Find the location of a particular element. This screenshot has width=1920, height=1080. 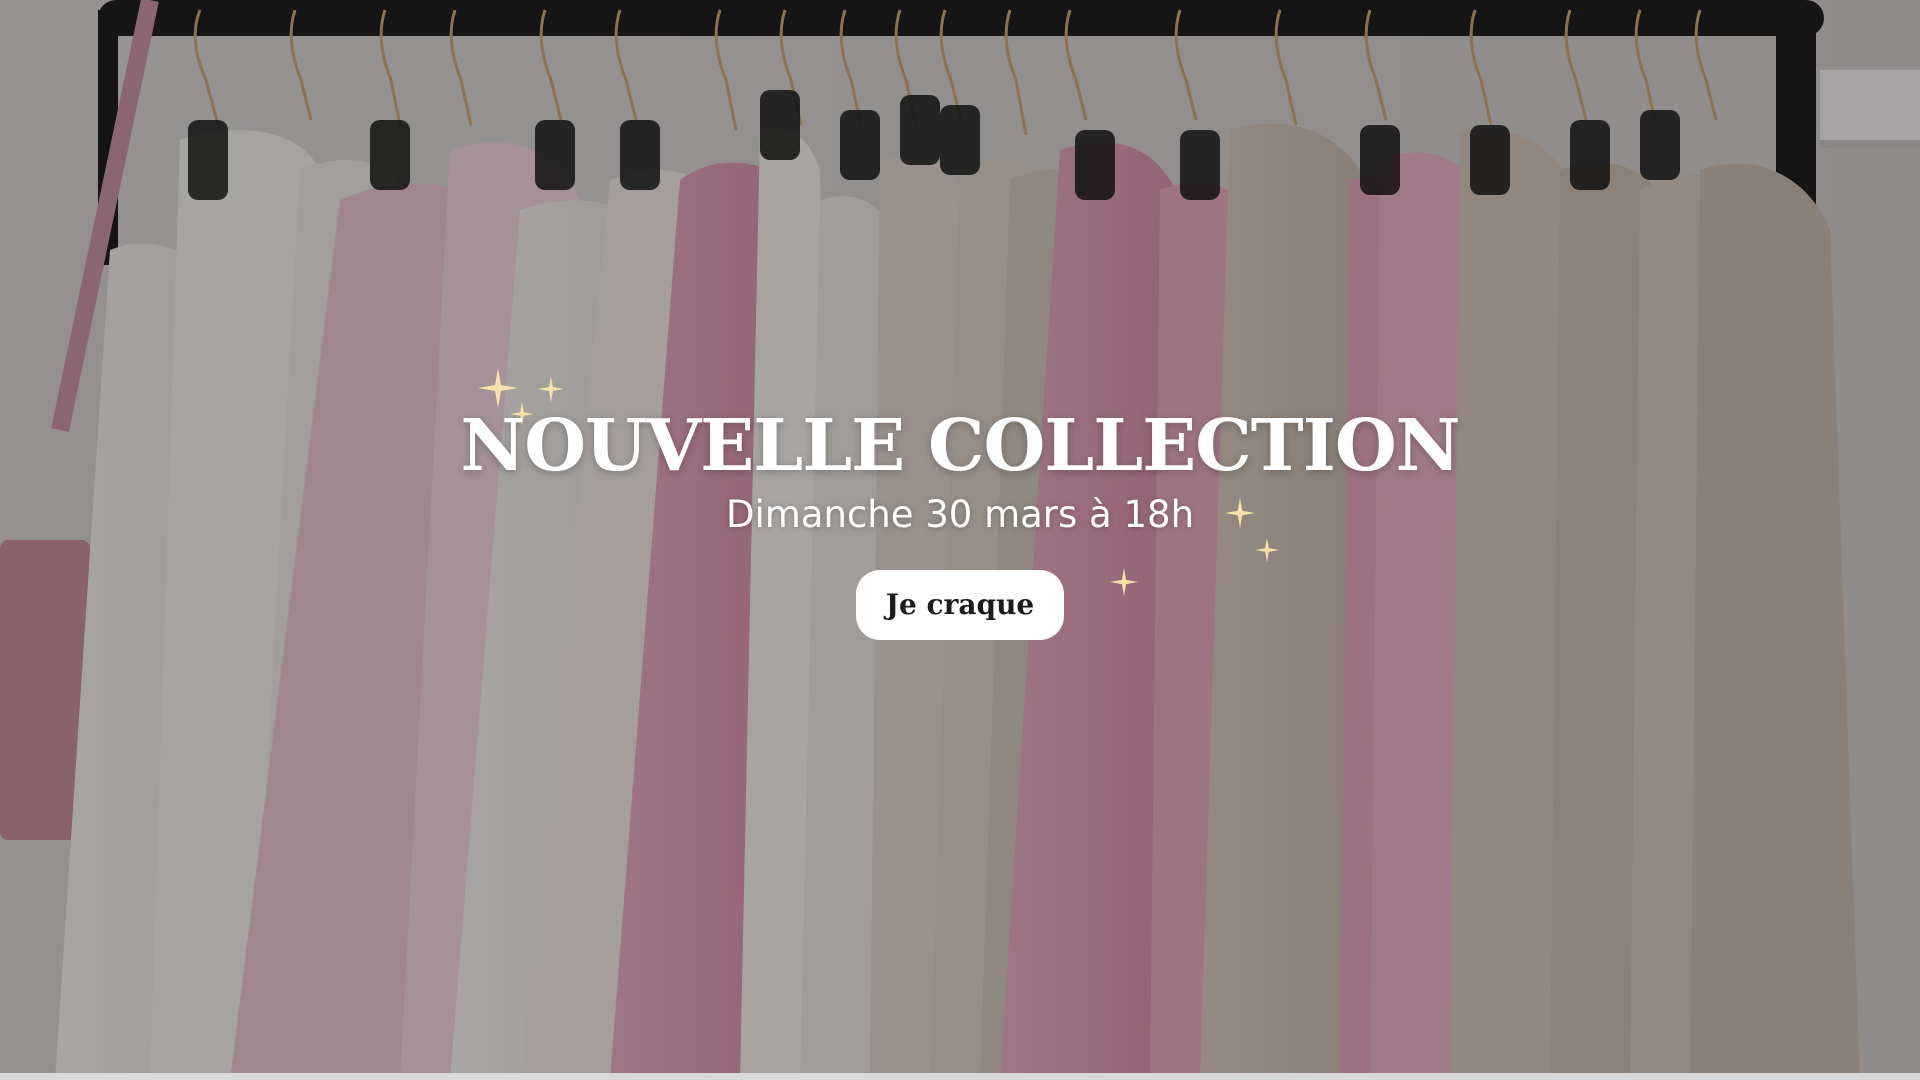

cta-button: Je craque is located at coordinates (960, 604).